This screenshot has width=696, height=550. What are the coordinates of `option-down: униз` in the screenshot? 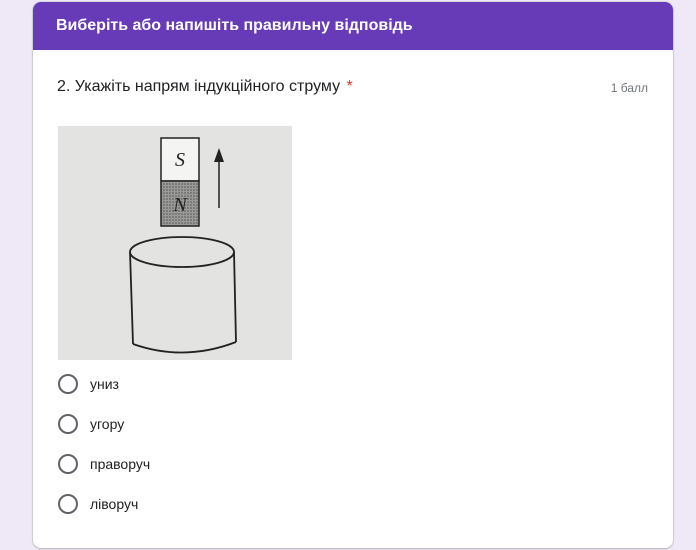 It's located at (103, 384).